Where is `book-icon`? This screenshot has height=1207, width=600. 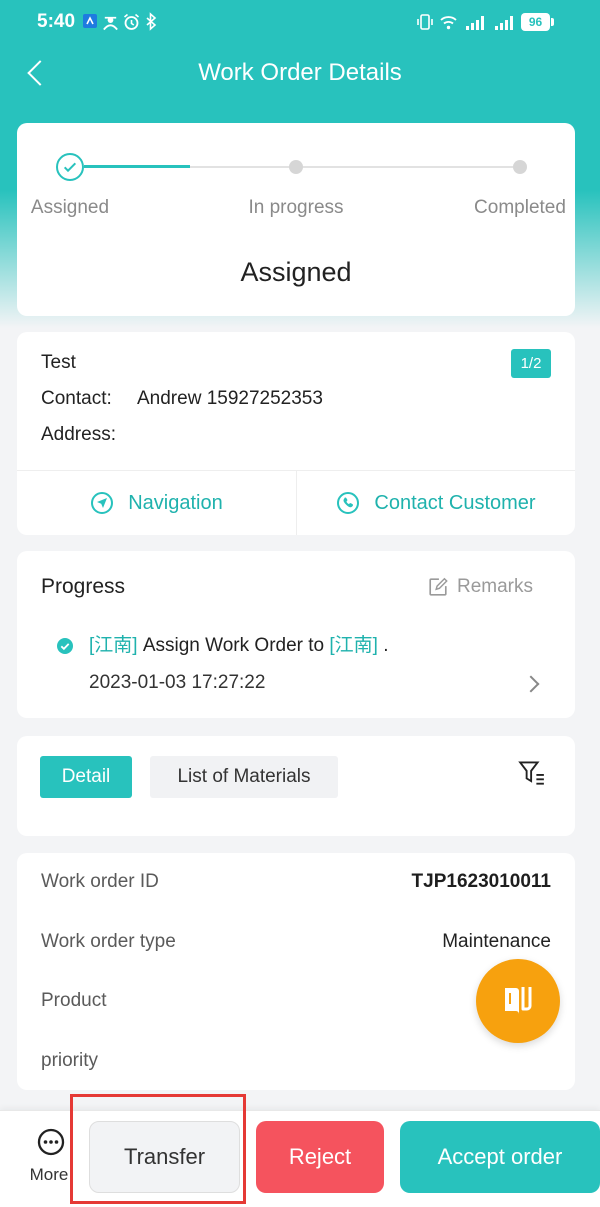 book-icon is located at coordinates (518, 1000).